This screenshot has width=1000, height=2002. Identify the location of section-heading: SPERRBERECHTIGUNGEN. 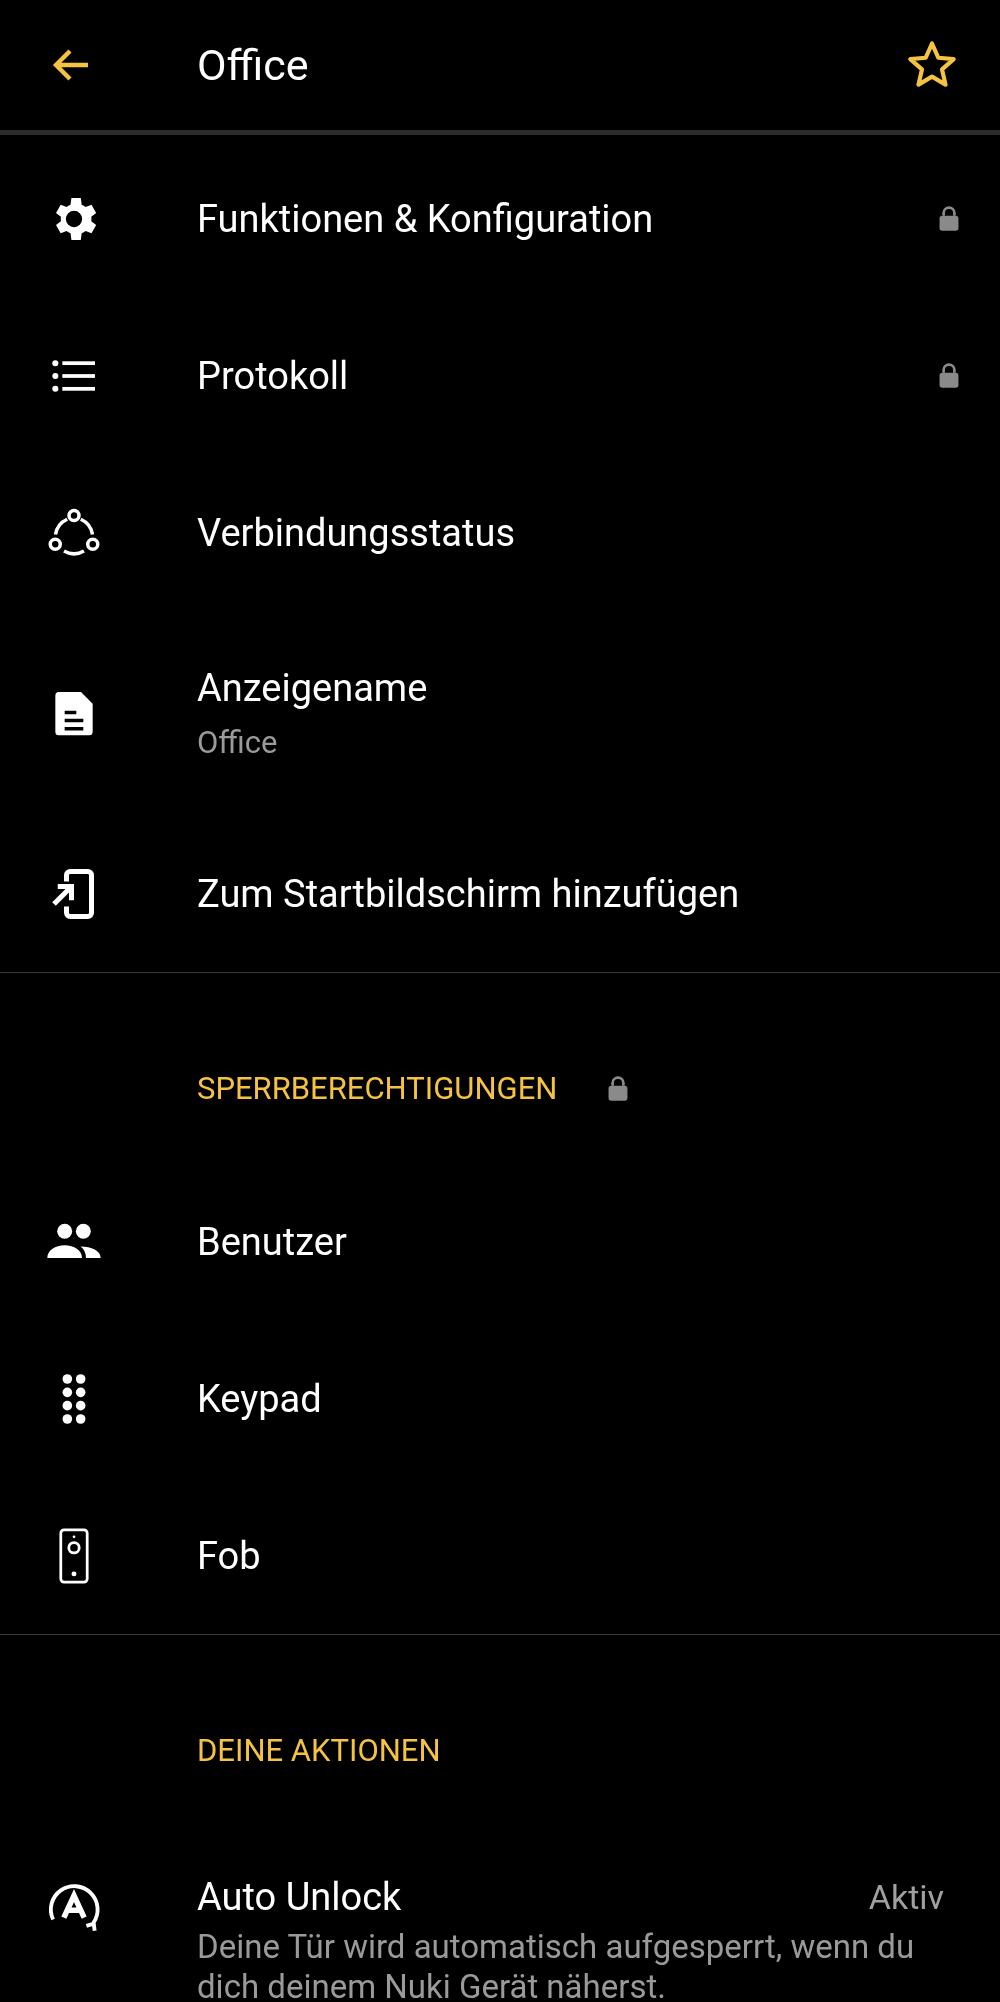
(377, 1088).